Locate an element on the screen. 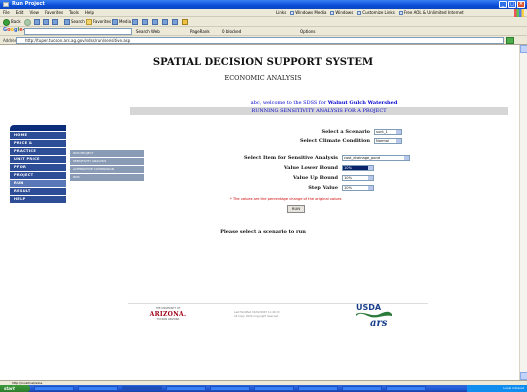 The image size is (527, 392). go-button is located at coordinates (510, 40).